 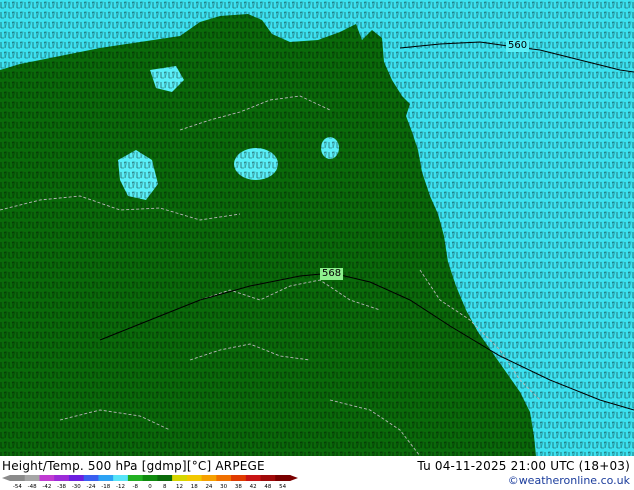 I want to click on scale-tick-label: 42, so click(x=253, y=486).